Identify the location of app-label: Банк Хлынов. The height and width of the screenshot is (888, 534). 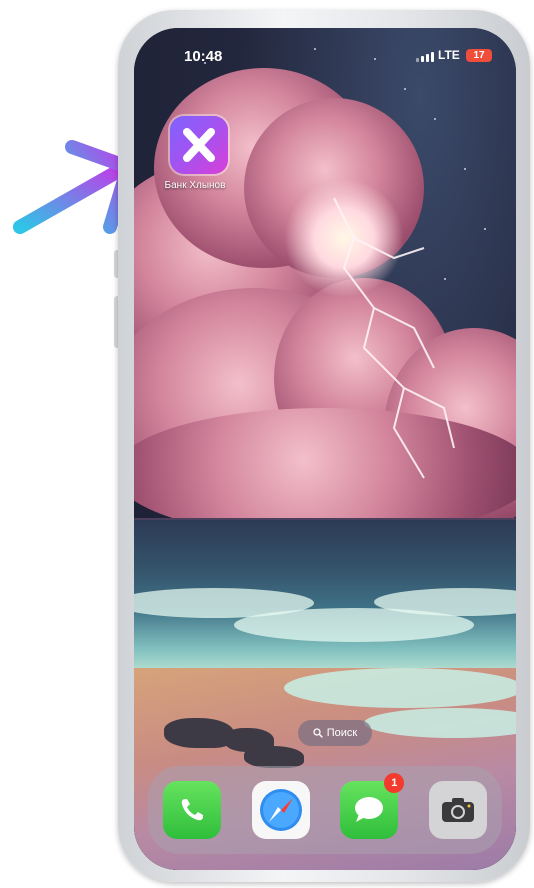
(195, 185).